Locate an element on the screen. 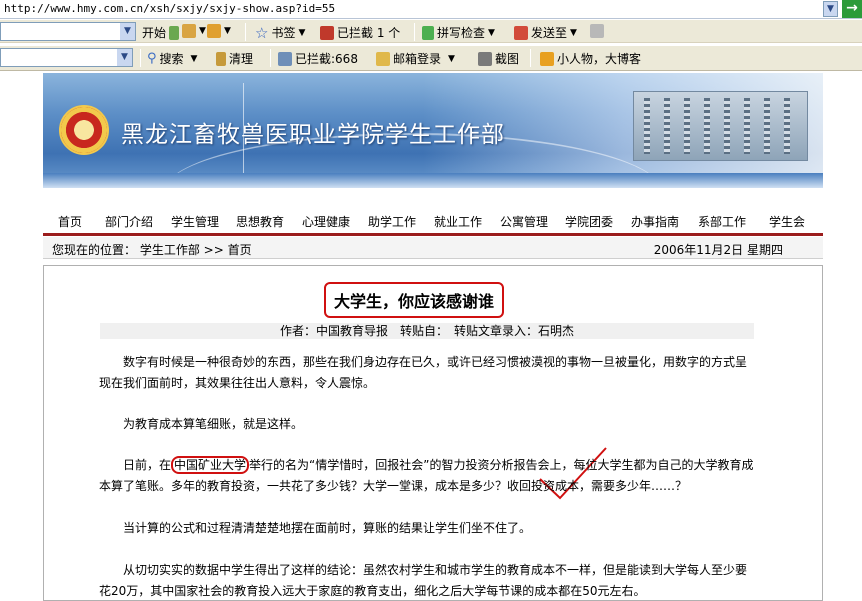  toolbar-row-2: ▼ ⚲ 搜索 ▼ 清理 已拦截:668 邮箱登录 ▼ 截图 小人物，大博客 is located at coordinates (431, 58).